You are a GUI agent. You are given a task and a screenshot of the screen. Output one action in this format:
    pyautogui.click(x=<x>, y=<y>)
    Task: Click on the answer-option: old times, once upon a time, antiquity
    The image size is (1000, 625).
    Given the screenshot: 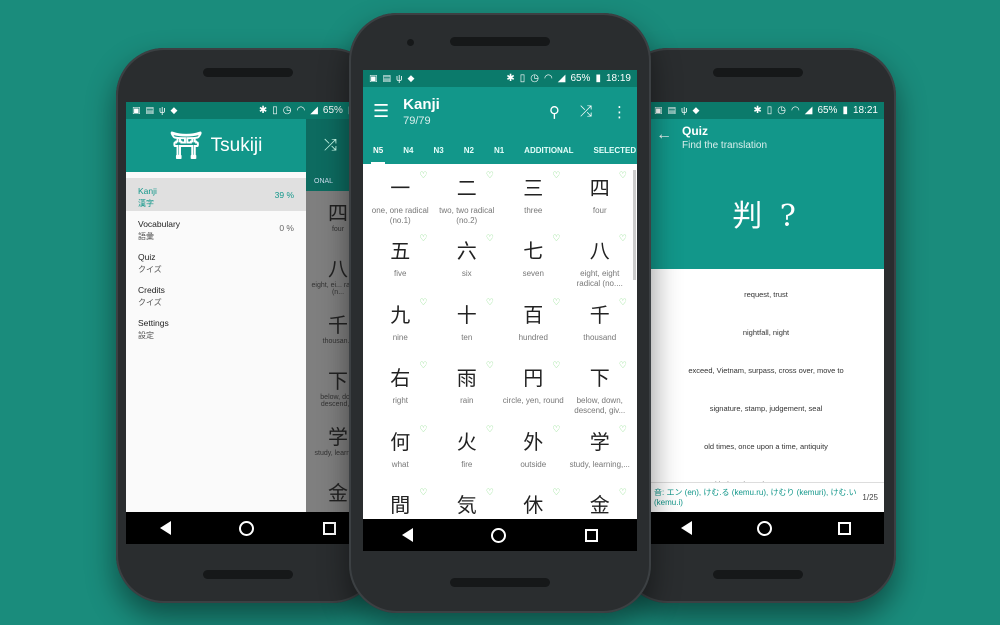 What is the action you would take?
    pyautogui.click(x=766, y=446)
    